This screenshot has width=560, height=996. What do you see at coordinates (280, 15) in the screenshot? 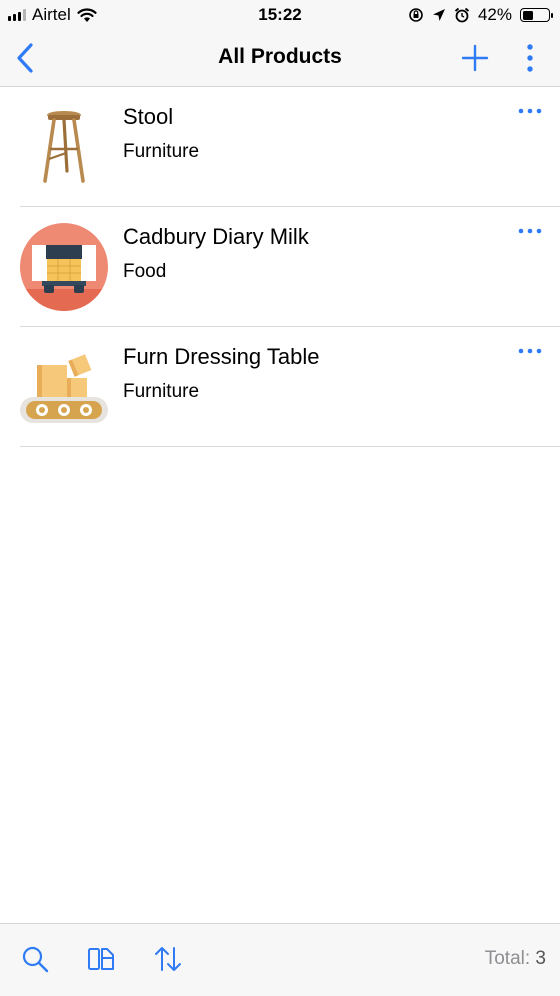
I see `status-bar: Airtel 15:22 42%` at bounding box center [280, 15].